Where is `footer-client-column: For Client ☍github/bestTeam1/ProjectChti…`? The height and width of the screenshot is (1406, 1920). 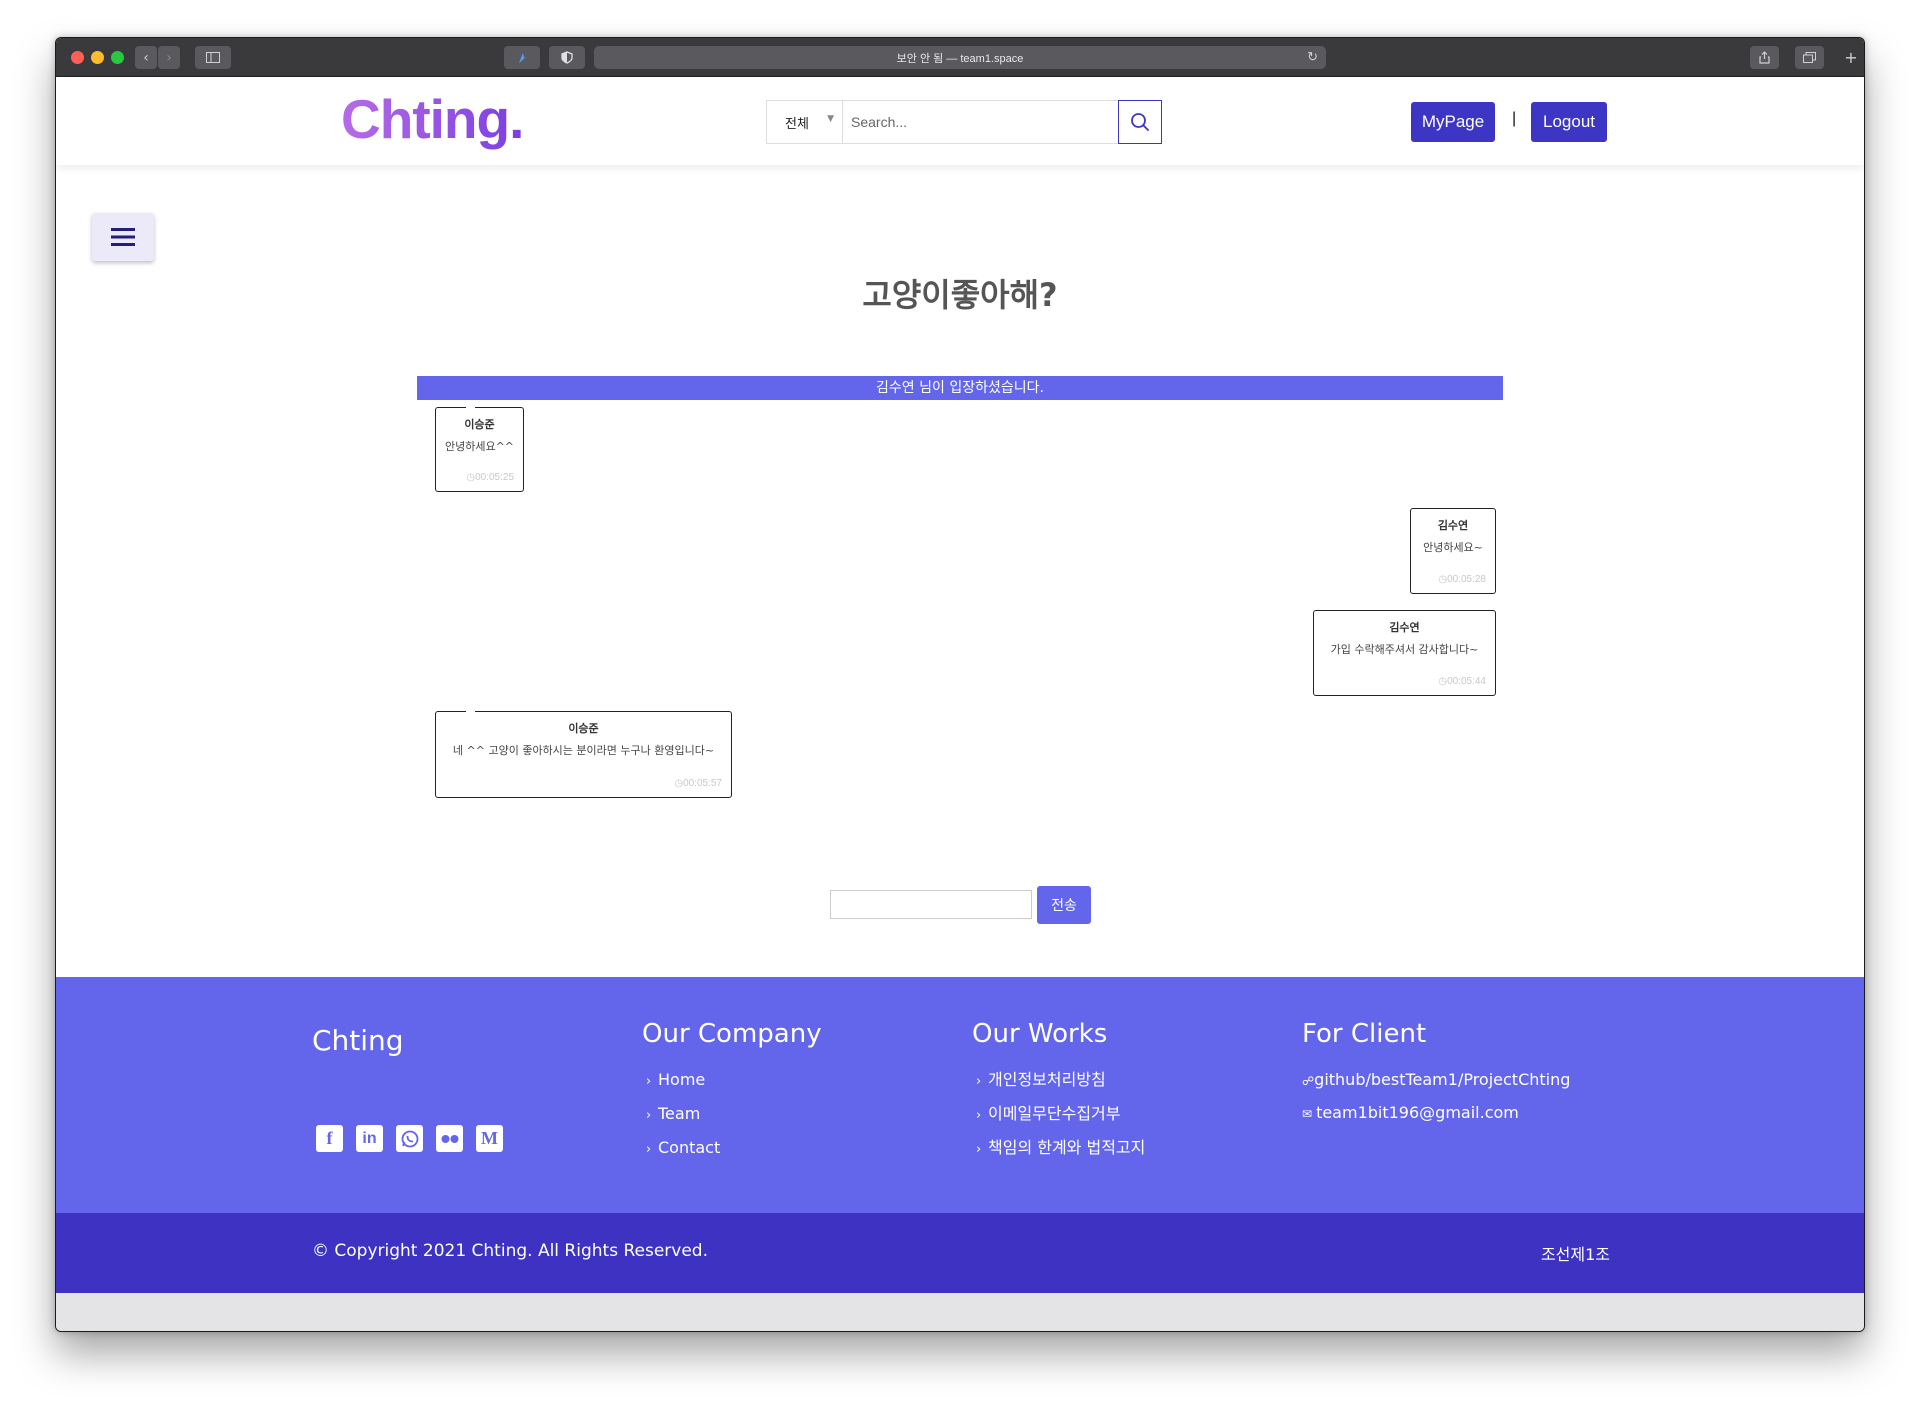
footer-client-column: For Client ☍github/bestTeam1/ProjectChti… is located at coordinates (1436, 1074).